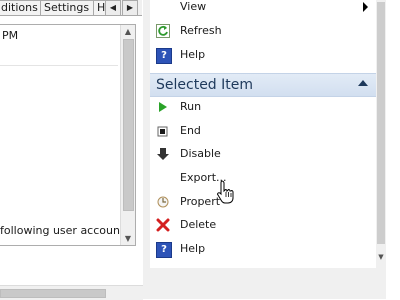 This screenshot has height=300, width=400. What do you see at coordinates (263, 55) in the screenshot?
I see `action-help-top: ? Help` at bounding box center [263, 55].